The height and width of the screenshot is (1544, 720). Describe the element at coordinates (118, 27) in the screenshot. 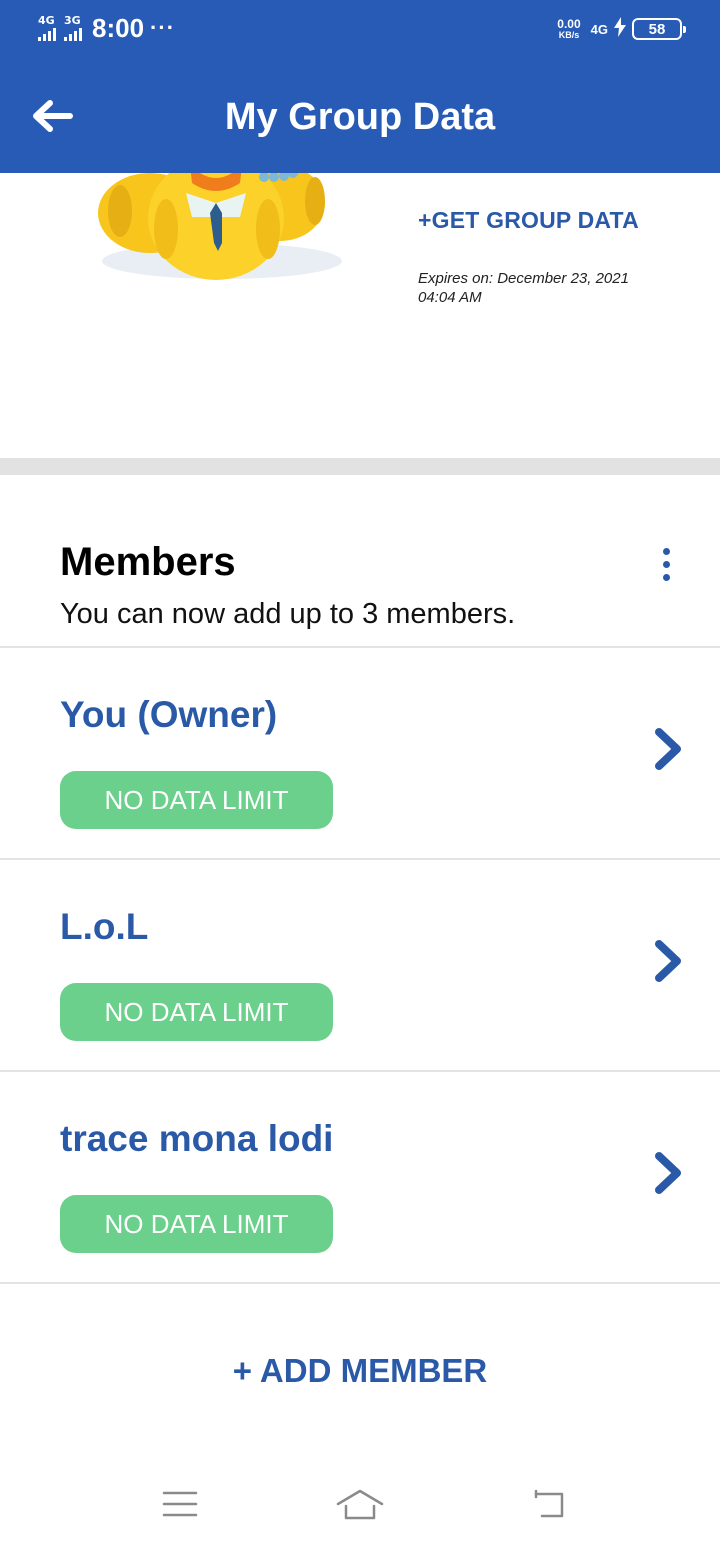

I see `clock: 8:00` at that location.